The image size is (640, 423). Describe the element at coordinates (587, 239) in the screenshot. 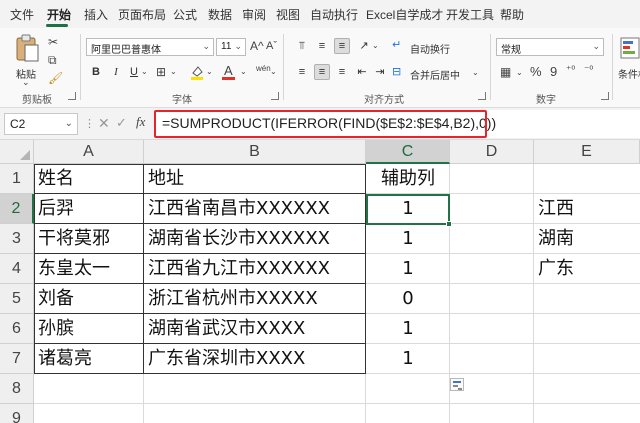

I see `cell-e3: 湖南` at that location.